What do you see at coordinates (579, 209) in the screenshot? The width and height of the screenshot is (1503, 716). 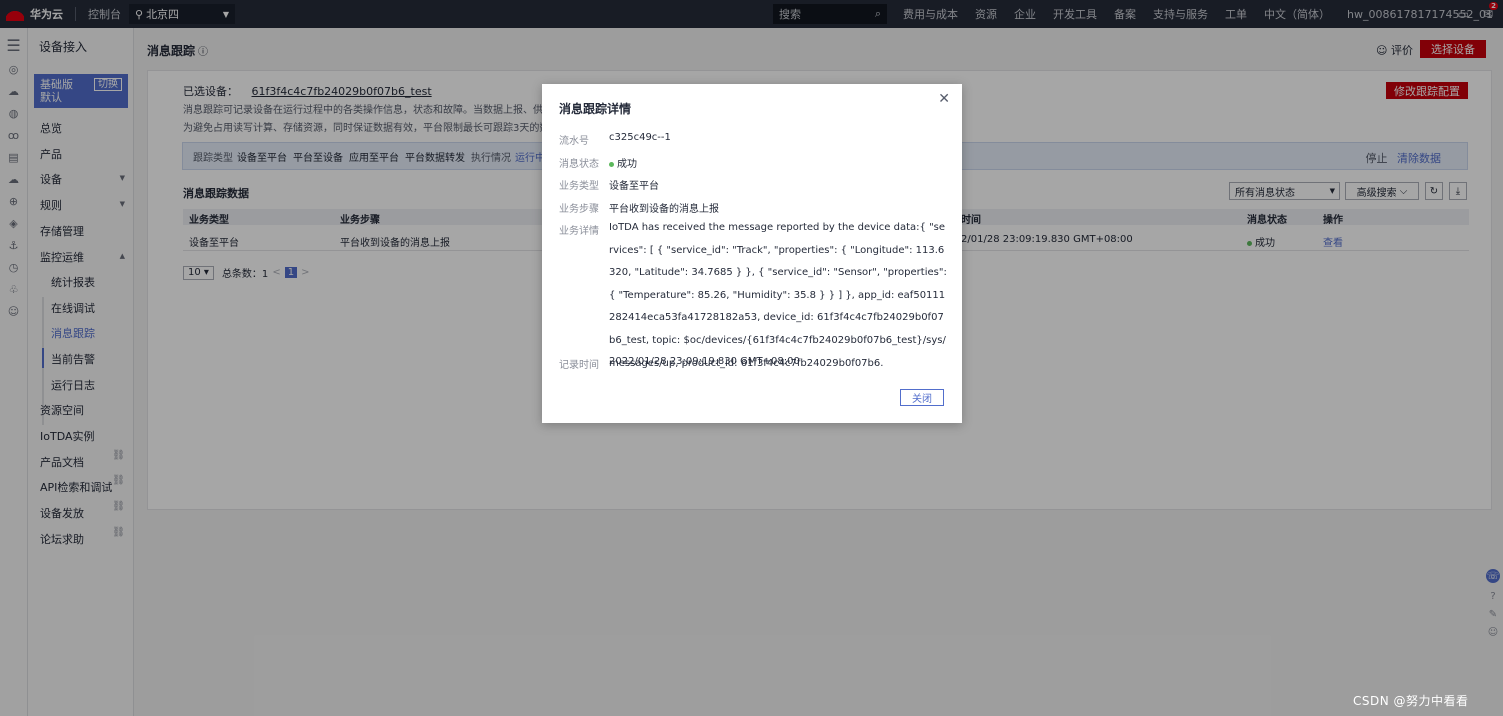 I see `detail-key: 业务步骤` at bounding box center [579, 209].